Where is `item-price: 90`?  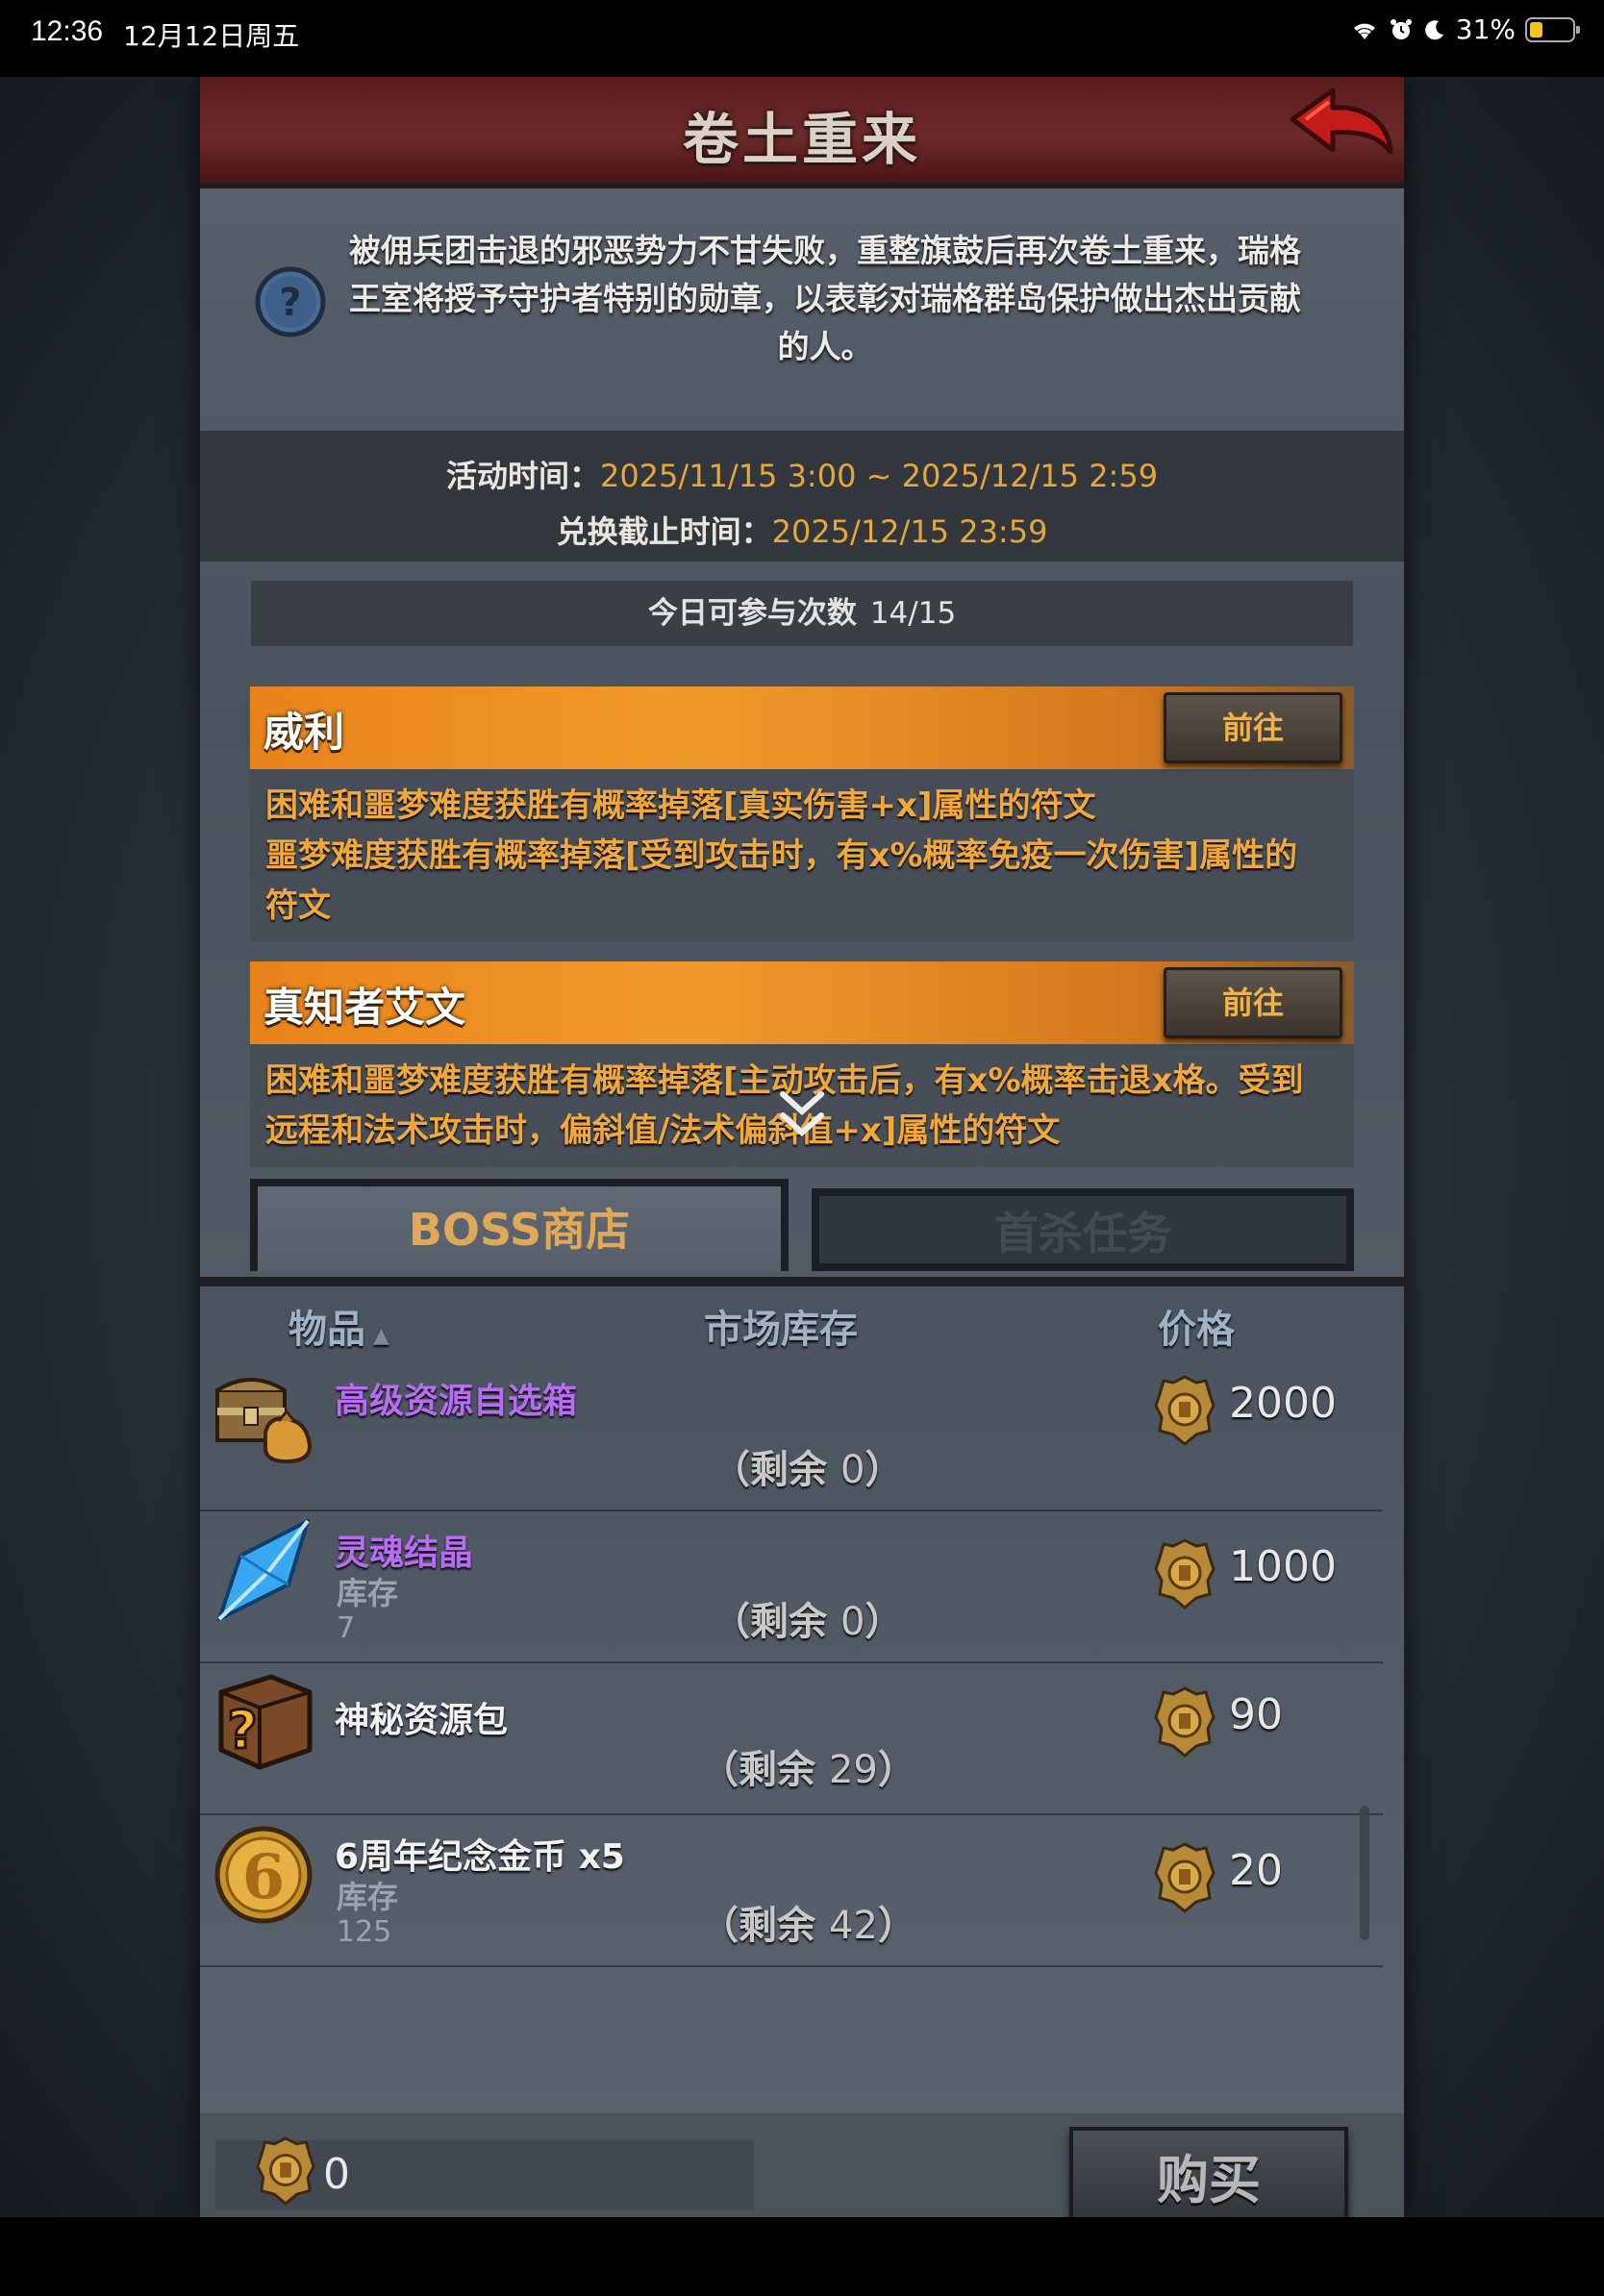
item-price: 90 is located at coordinates (1256, 1714).